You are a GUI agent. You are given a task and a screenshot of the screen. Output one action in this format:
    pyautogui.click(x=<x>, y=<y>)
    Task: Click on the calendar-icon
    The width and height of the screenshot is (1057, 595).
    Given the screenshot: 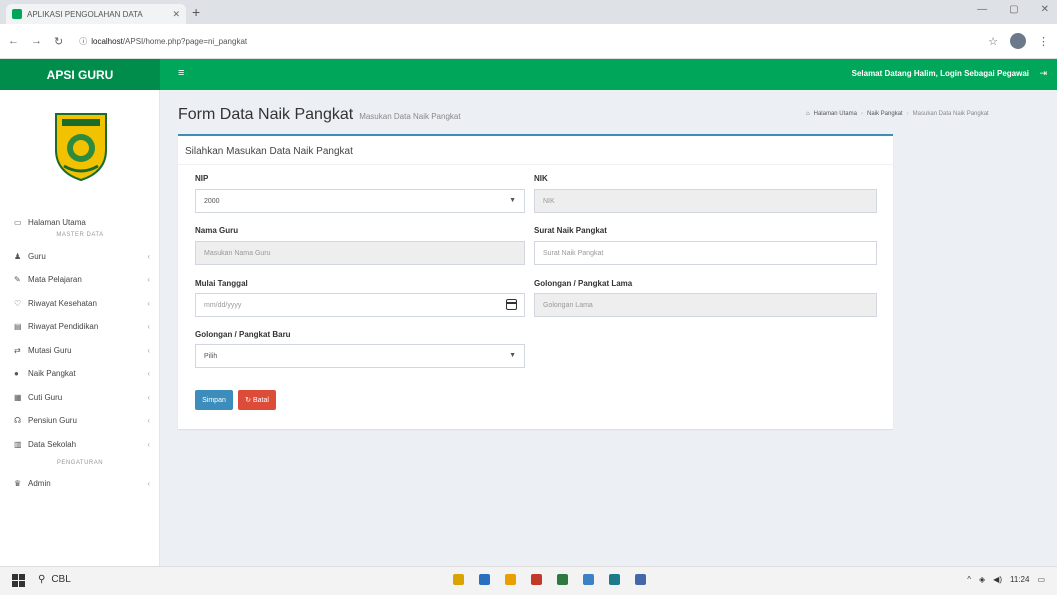 What is the action you would take?
    pyautogui.click(x=511, y=304)
    